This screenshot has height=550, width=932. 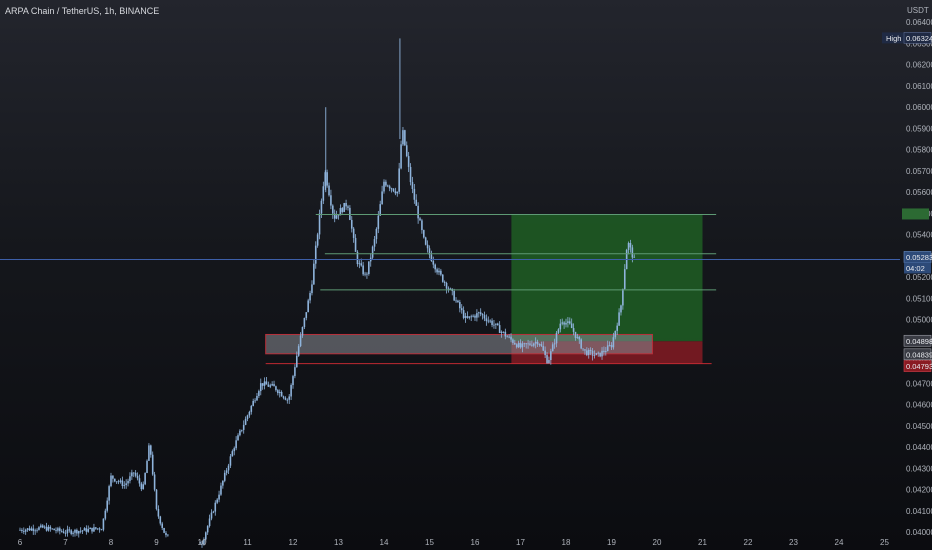 I want to click on price-tick: 0.05800, so click(x=919, y=150).